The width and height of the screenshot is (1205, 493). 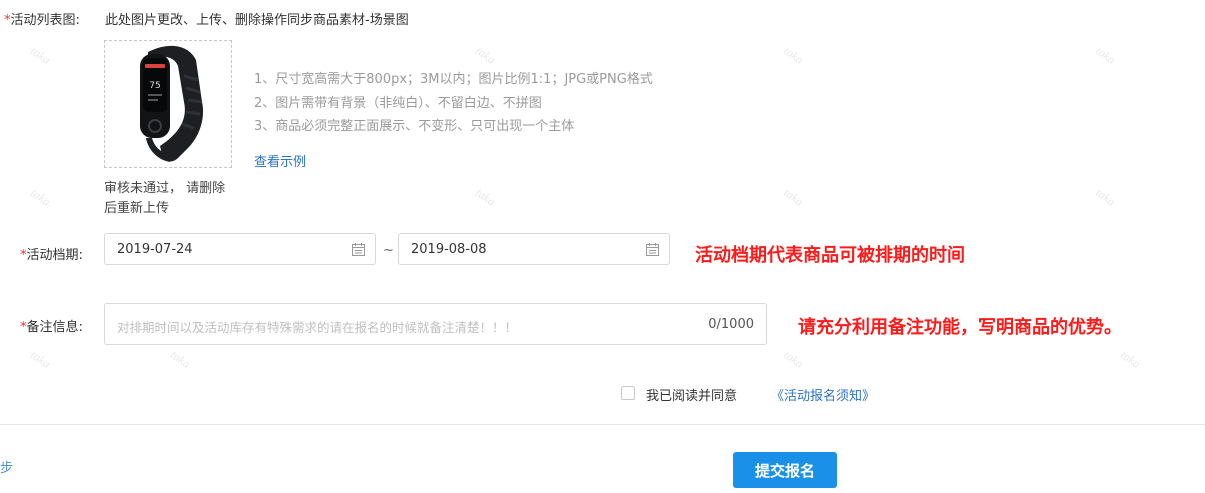 What do you see at coordinates (823, 394) in the screenshot?
I see `agreement-terms-link: 《活动报名须知》` at bounding box center [823, 394].